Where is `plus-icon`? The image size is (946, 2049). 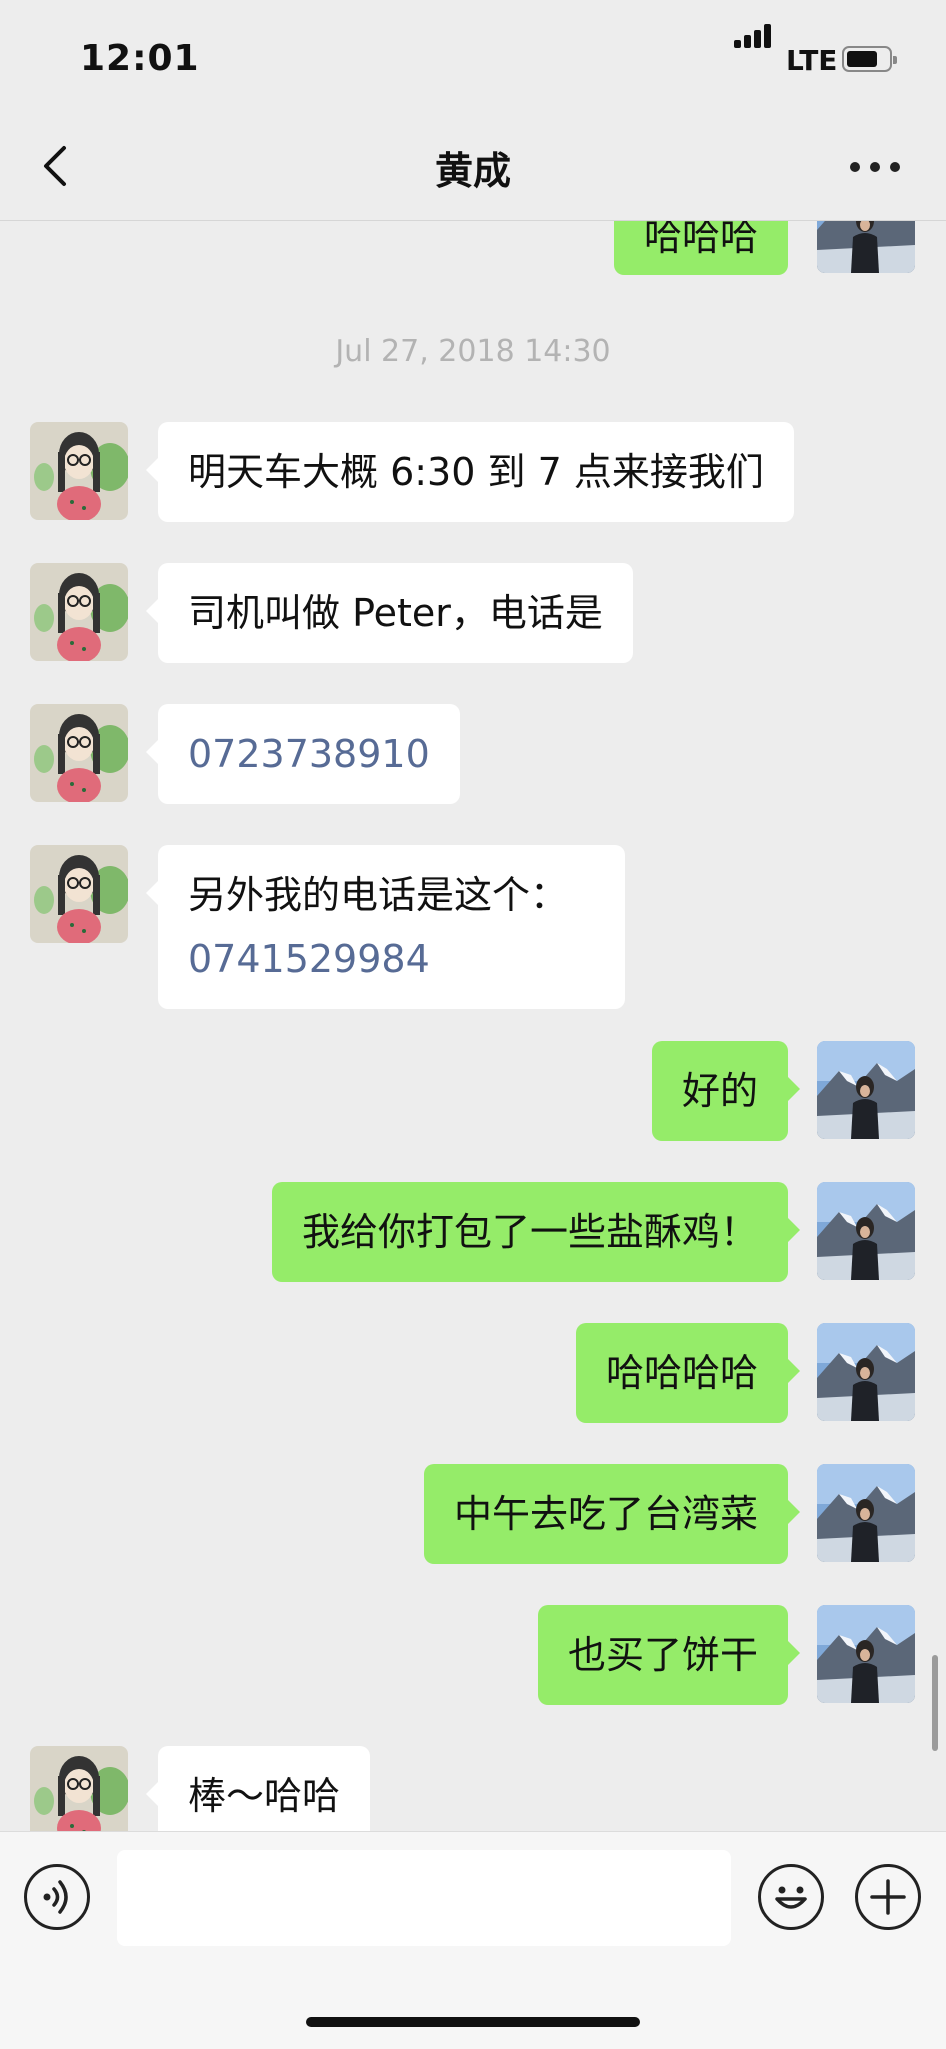
plus-icon is located at coordinates (888, 1897).